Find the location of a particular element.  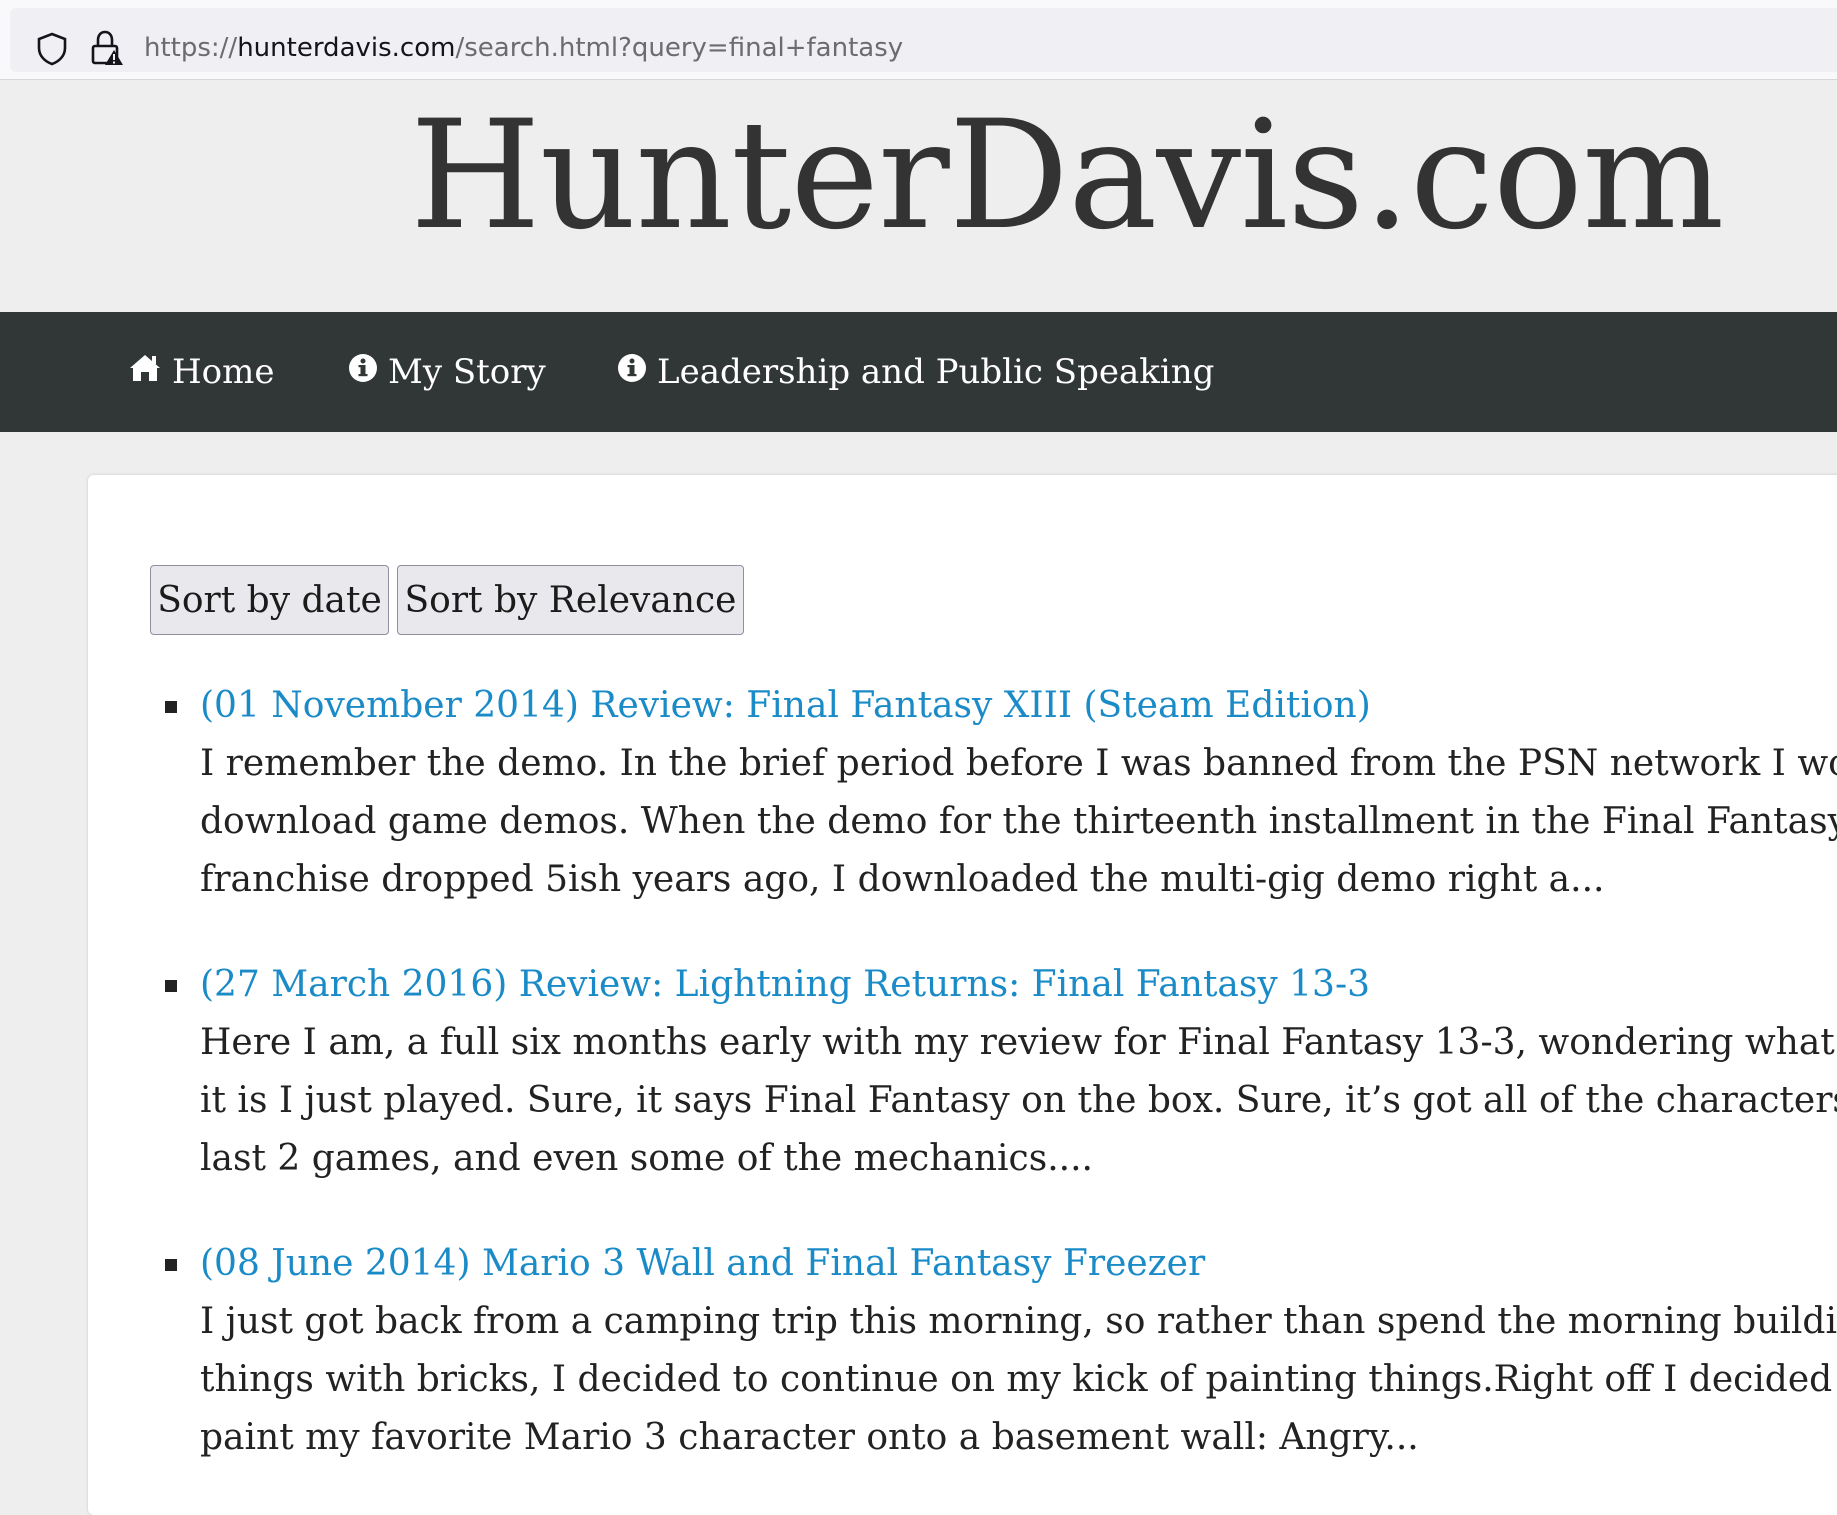

nav-leadership: Leadership and Public Speaking is located at coordinates (915, 372).